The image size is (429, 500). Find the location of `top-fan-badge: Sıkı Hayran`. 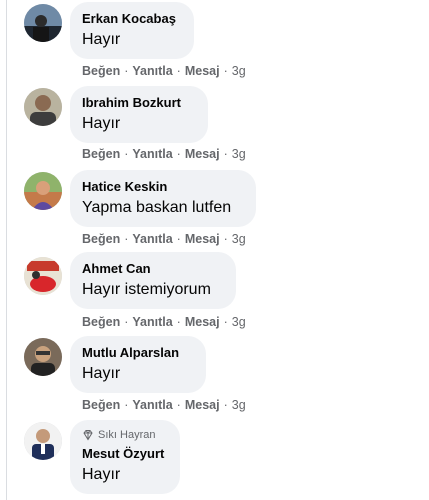

top-fan-badge: Sıkı Hayran is located at coordinates (125, 435).